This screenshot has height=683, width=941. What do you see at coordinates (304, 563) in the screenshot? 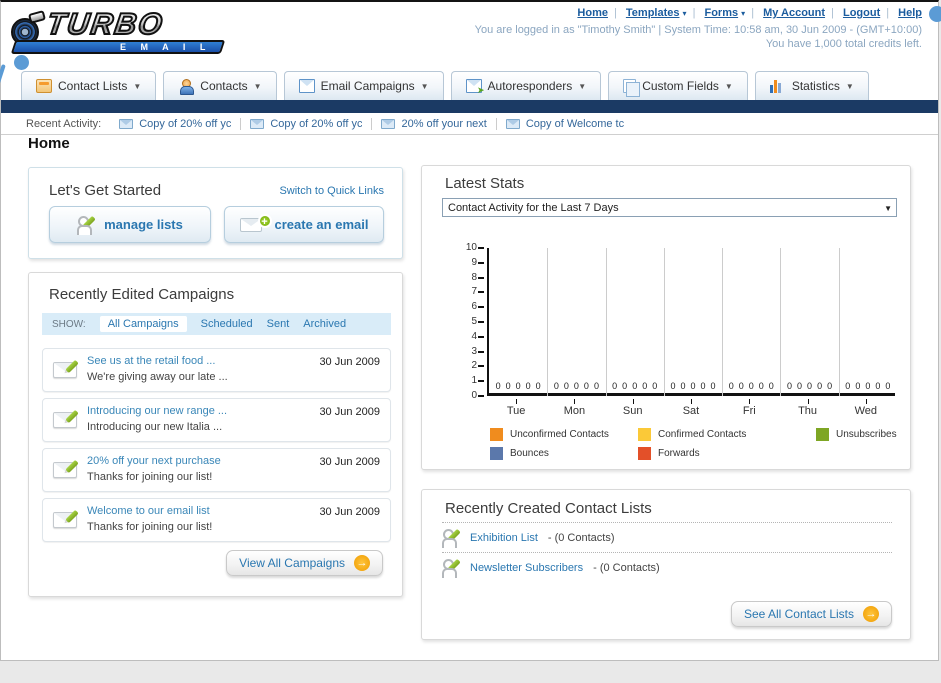
I see `view-all-campaigns-button: View All Campaigns →` at bounding box center [304, 563].